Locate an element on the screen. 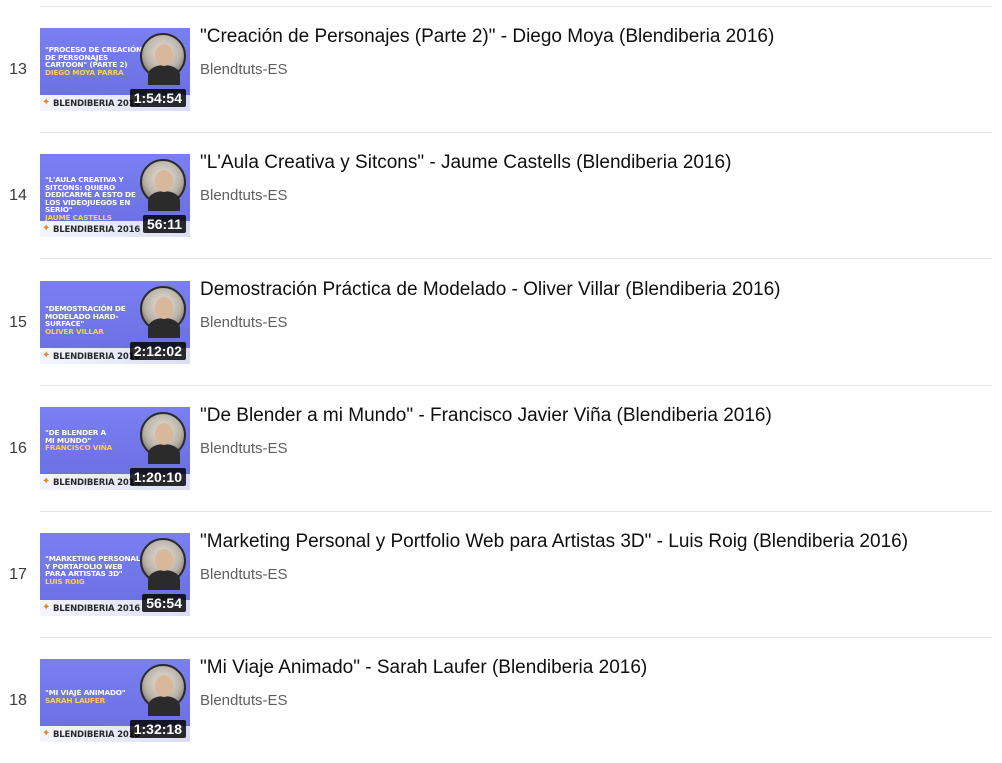 The width and height of the screenshot is (1002, 763). video-duration-badge: 1:54:54 is located at coordinates (157, 98).